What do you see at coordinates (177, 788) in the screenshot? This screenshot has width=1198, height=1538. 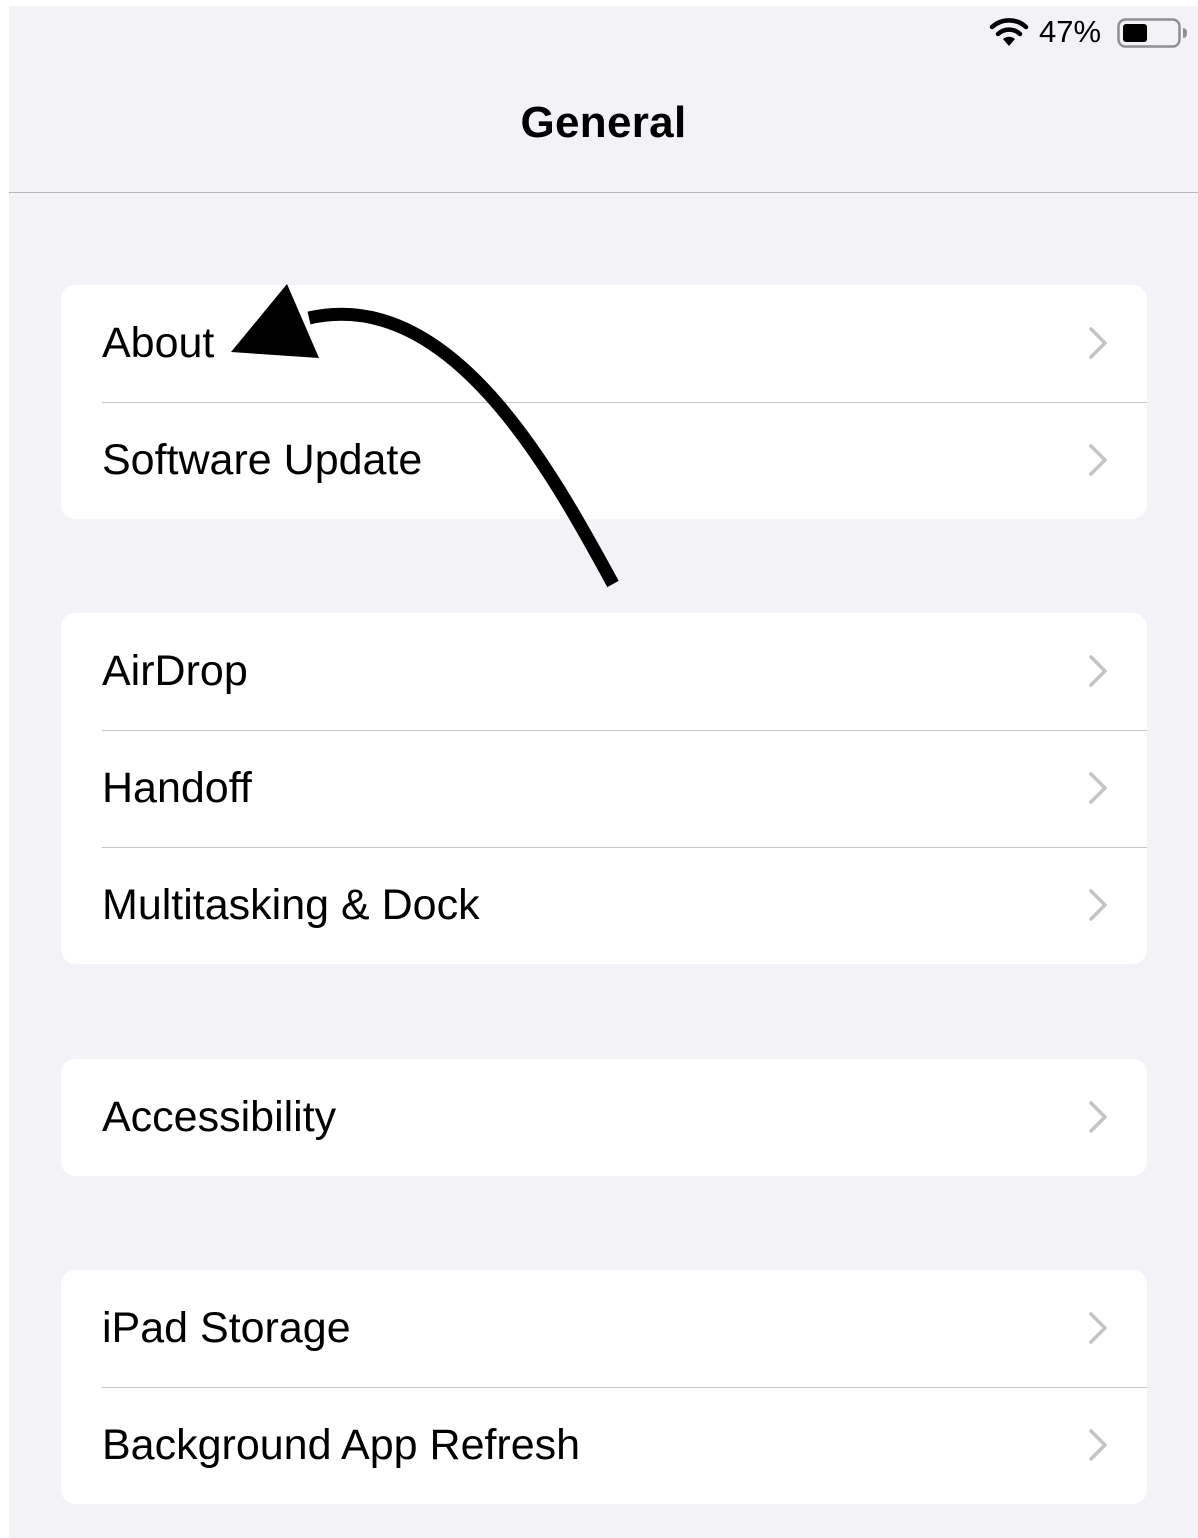 I see `row-label: Handoff` at bounding box center [177, 788].